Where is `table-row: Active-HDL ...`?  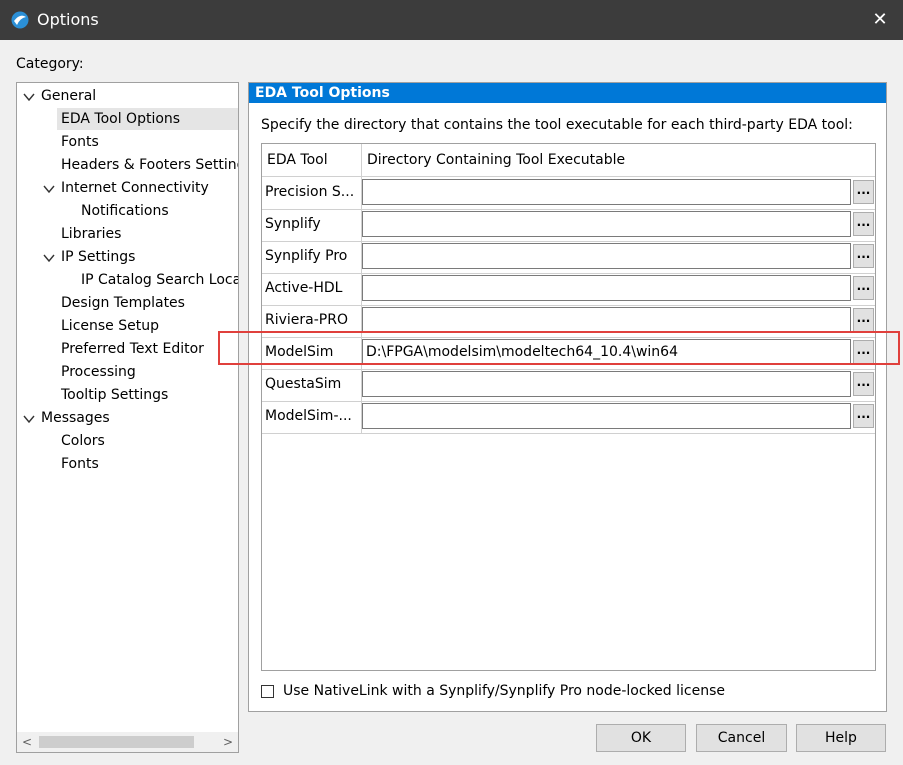 table-row: Active-HDL ... is located at coordinates (568, 289).